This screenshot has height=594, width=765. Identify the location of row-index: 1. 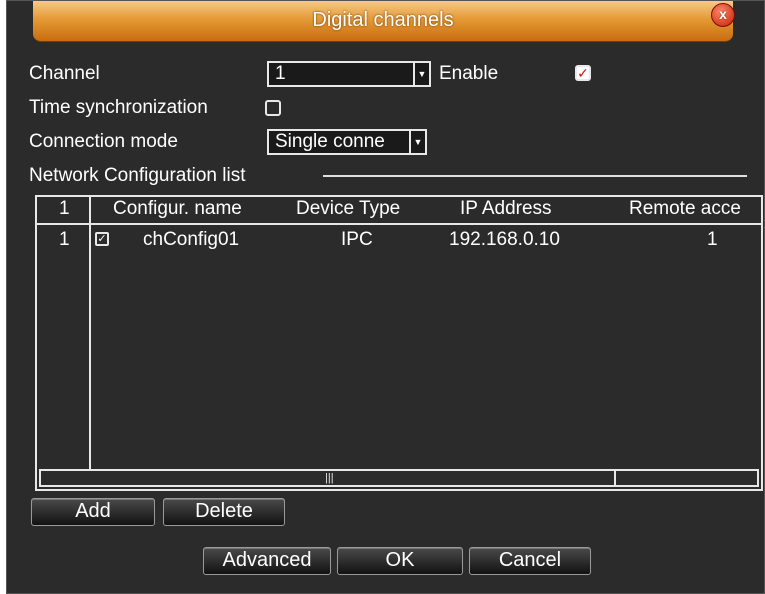
(64, 239).